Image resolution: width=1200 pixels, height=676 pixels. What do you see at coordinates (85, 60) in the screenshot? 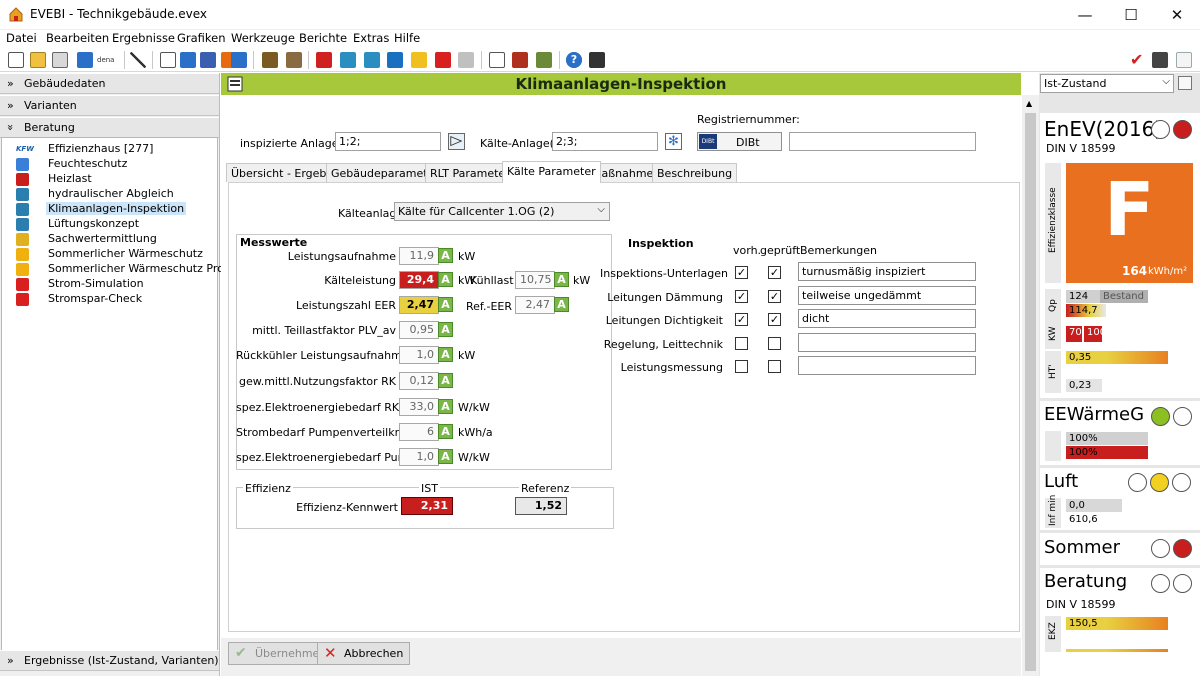
I see `export-arrow-icon` at bounding box center [85, 60].